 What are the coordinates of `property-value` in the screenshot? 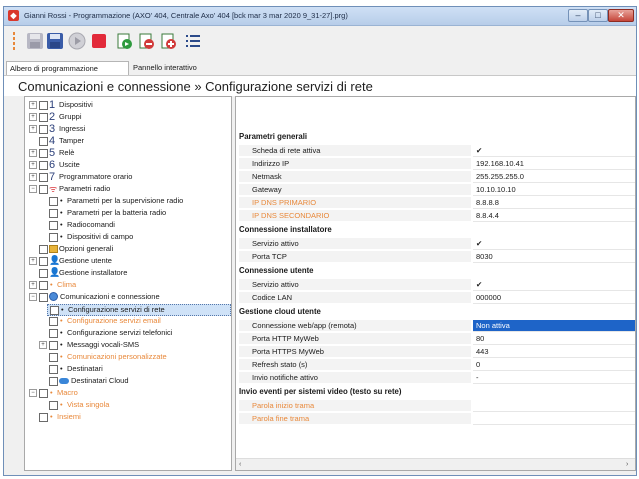 It's located at (554, 419).